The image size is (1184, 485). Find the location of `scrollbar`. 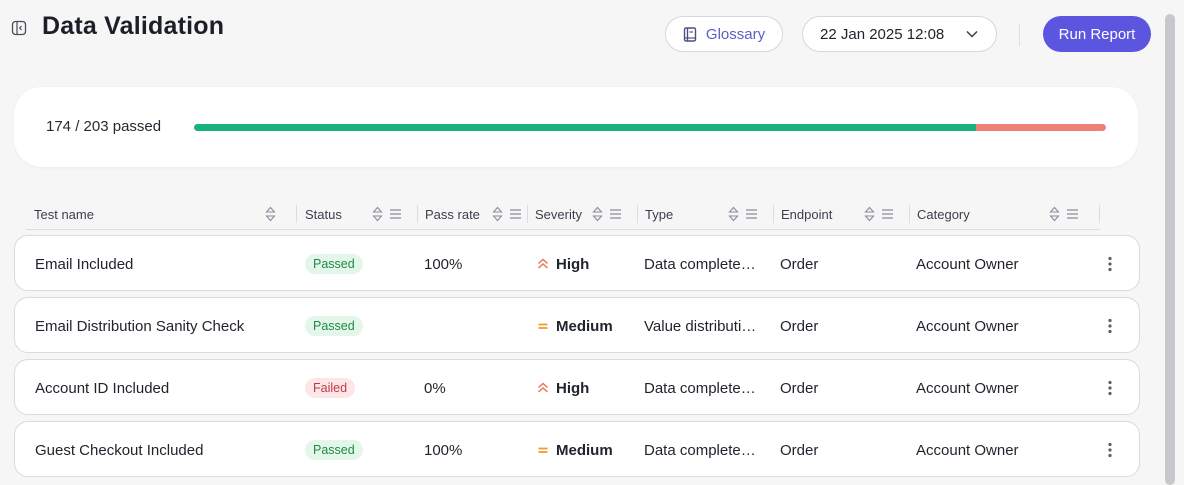

scrollbar is located at coordinates (1171, 242).